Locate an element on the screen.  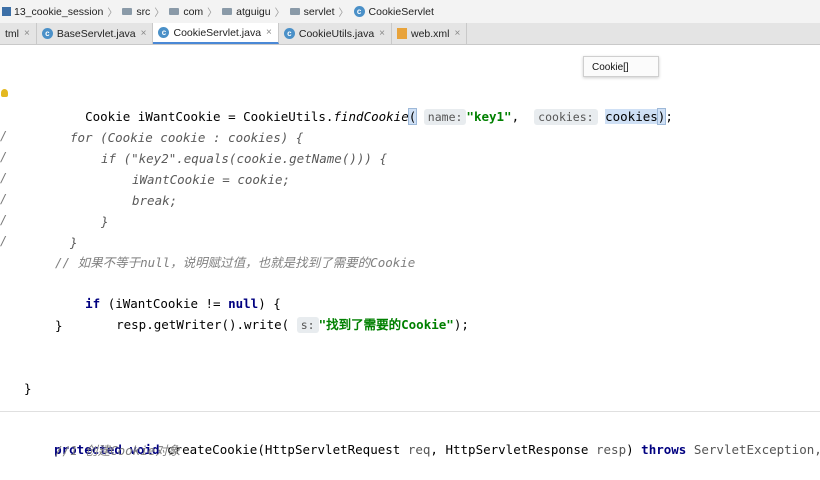
method-separator is located at coordinates (410, 411).